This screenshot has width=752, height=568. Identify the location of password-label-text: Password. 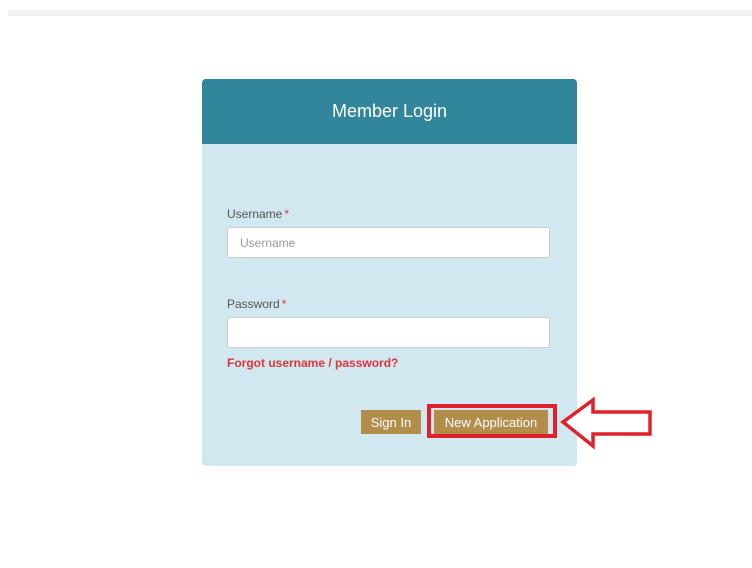
(253, 304).